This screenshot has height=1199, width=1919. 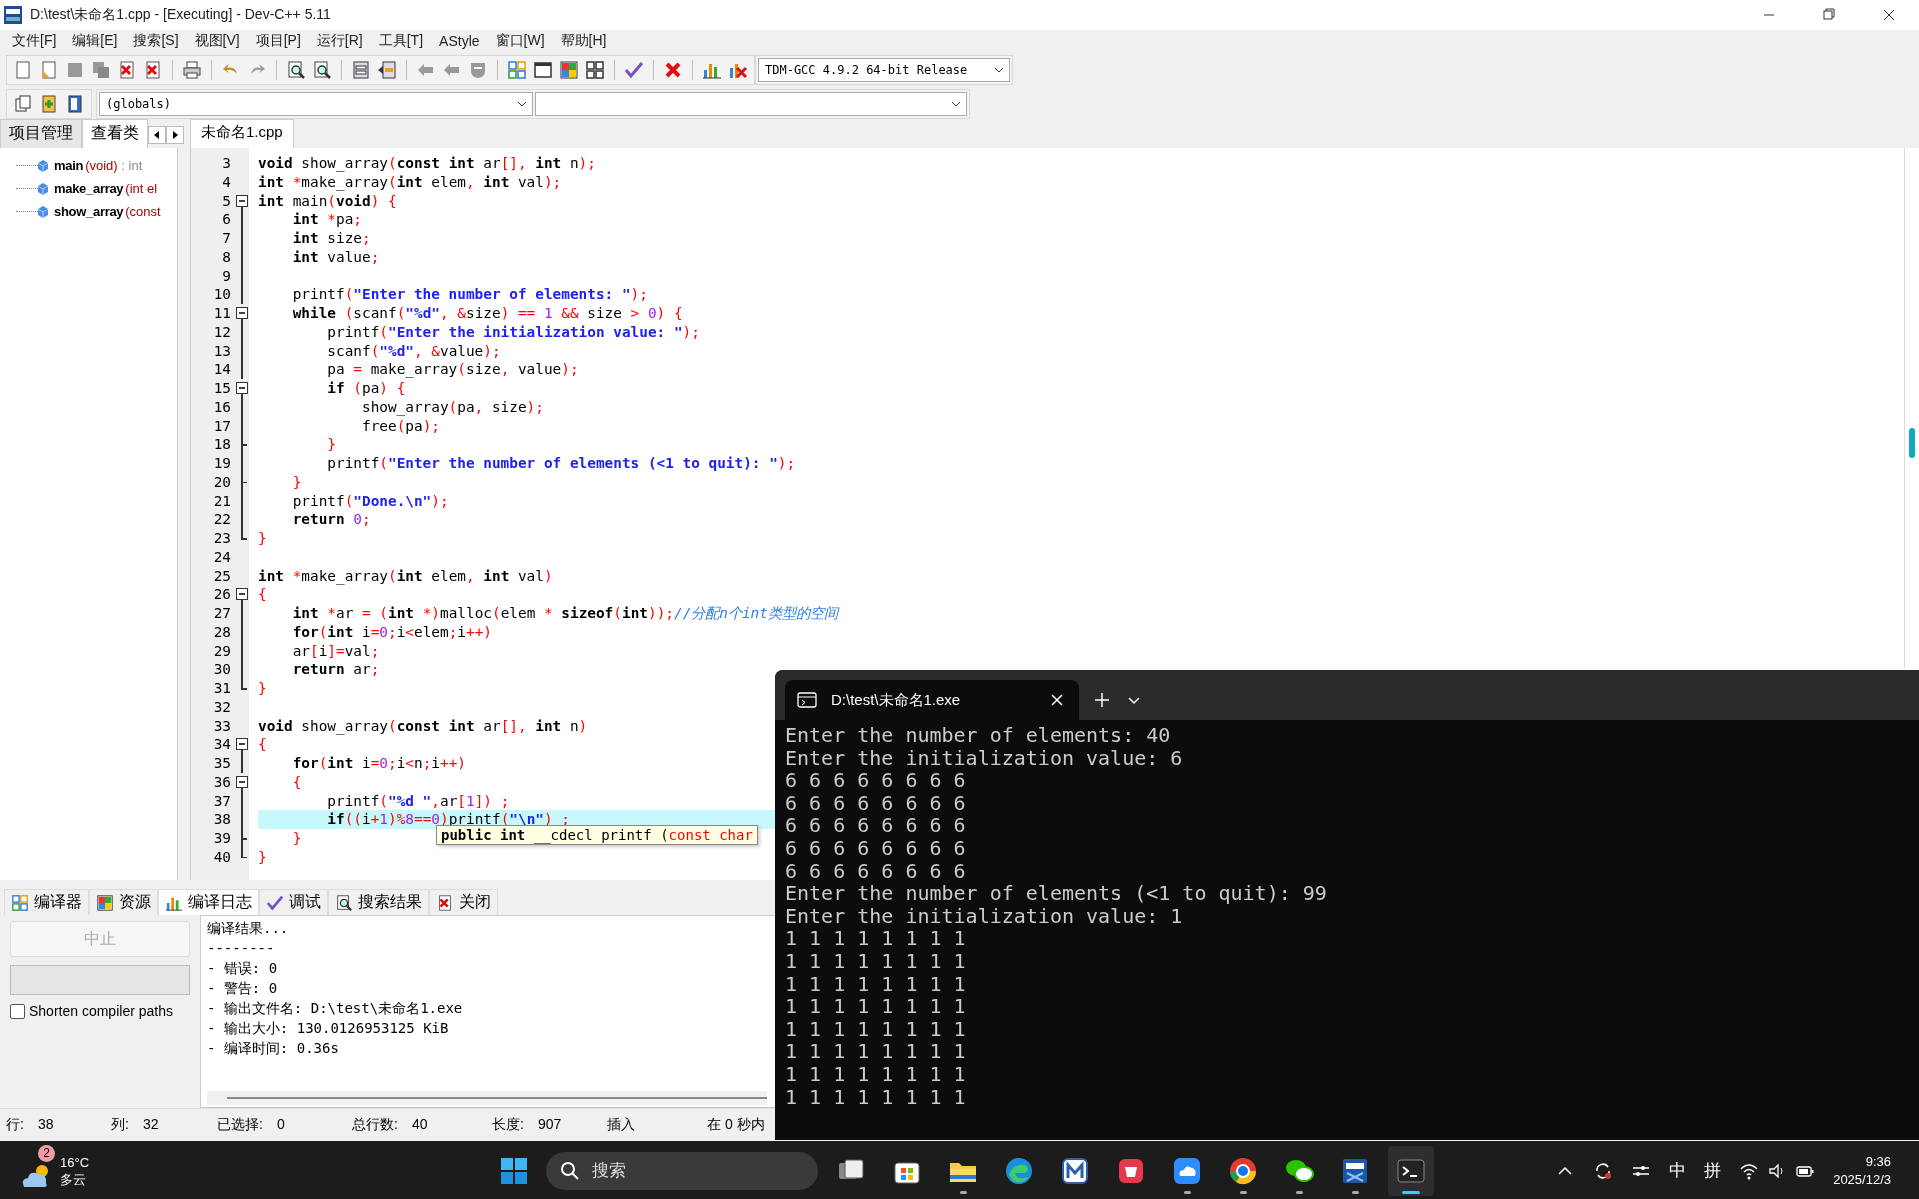 What do you see at coordinates (508, 1125) in the screenshot?
I see `status-label: 长度:` at bounding box center [508, 1125].